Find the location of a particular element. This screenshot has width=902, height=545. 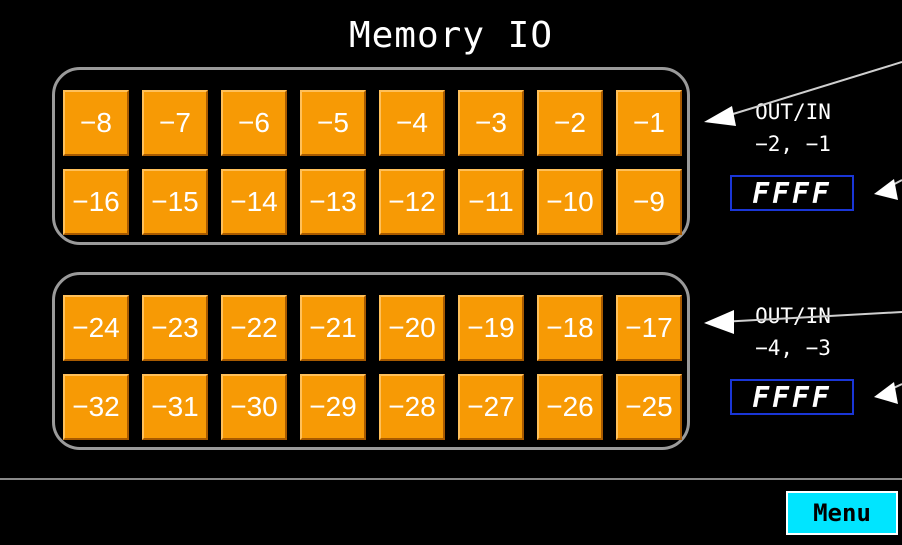

annotation-arrows is located at coordinates (803, 232).